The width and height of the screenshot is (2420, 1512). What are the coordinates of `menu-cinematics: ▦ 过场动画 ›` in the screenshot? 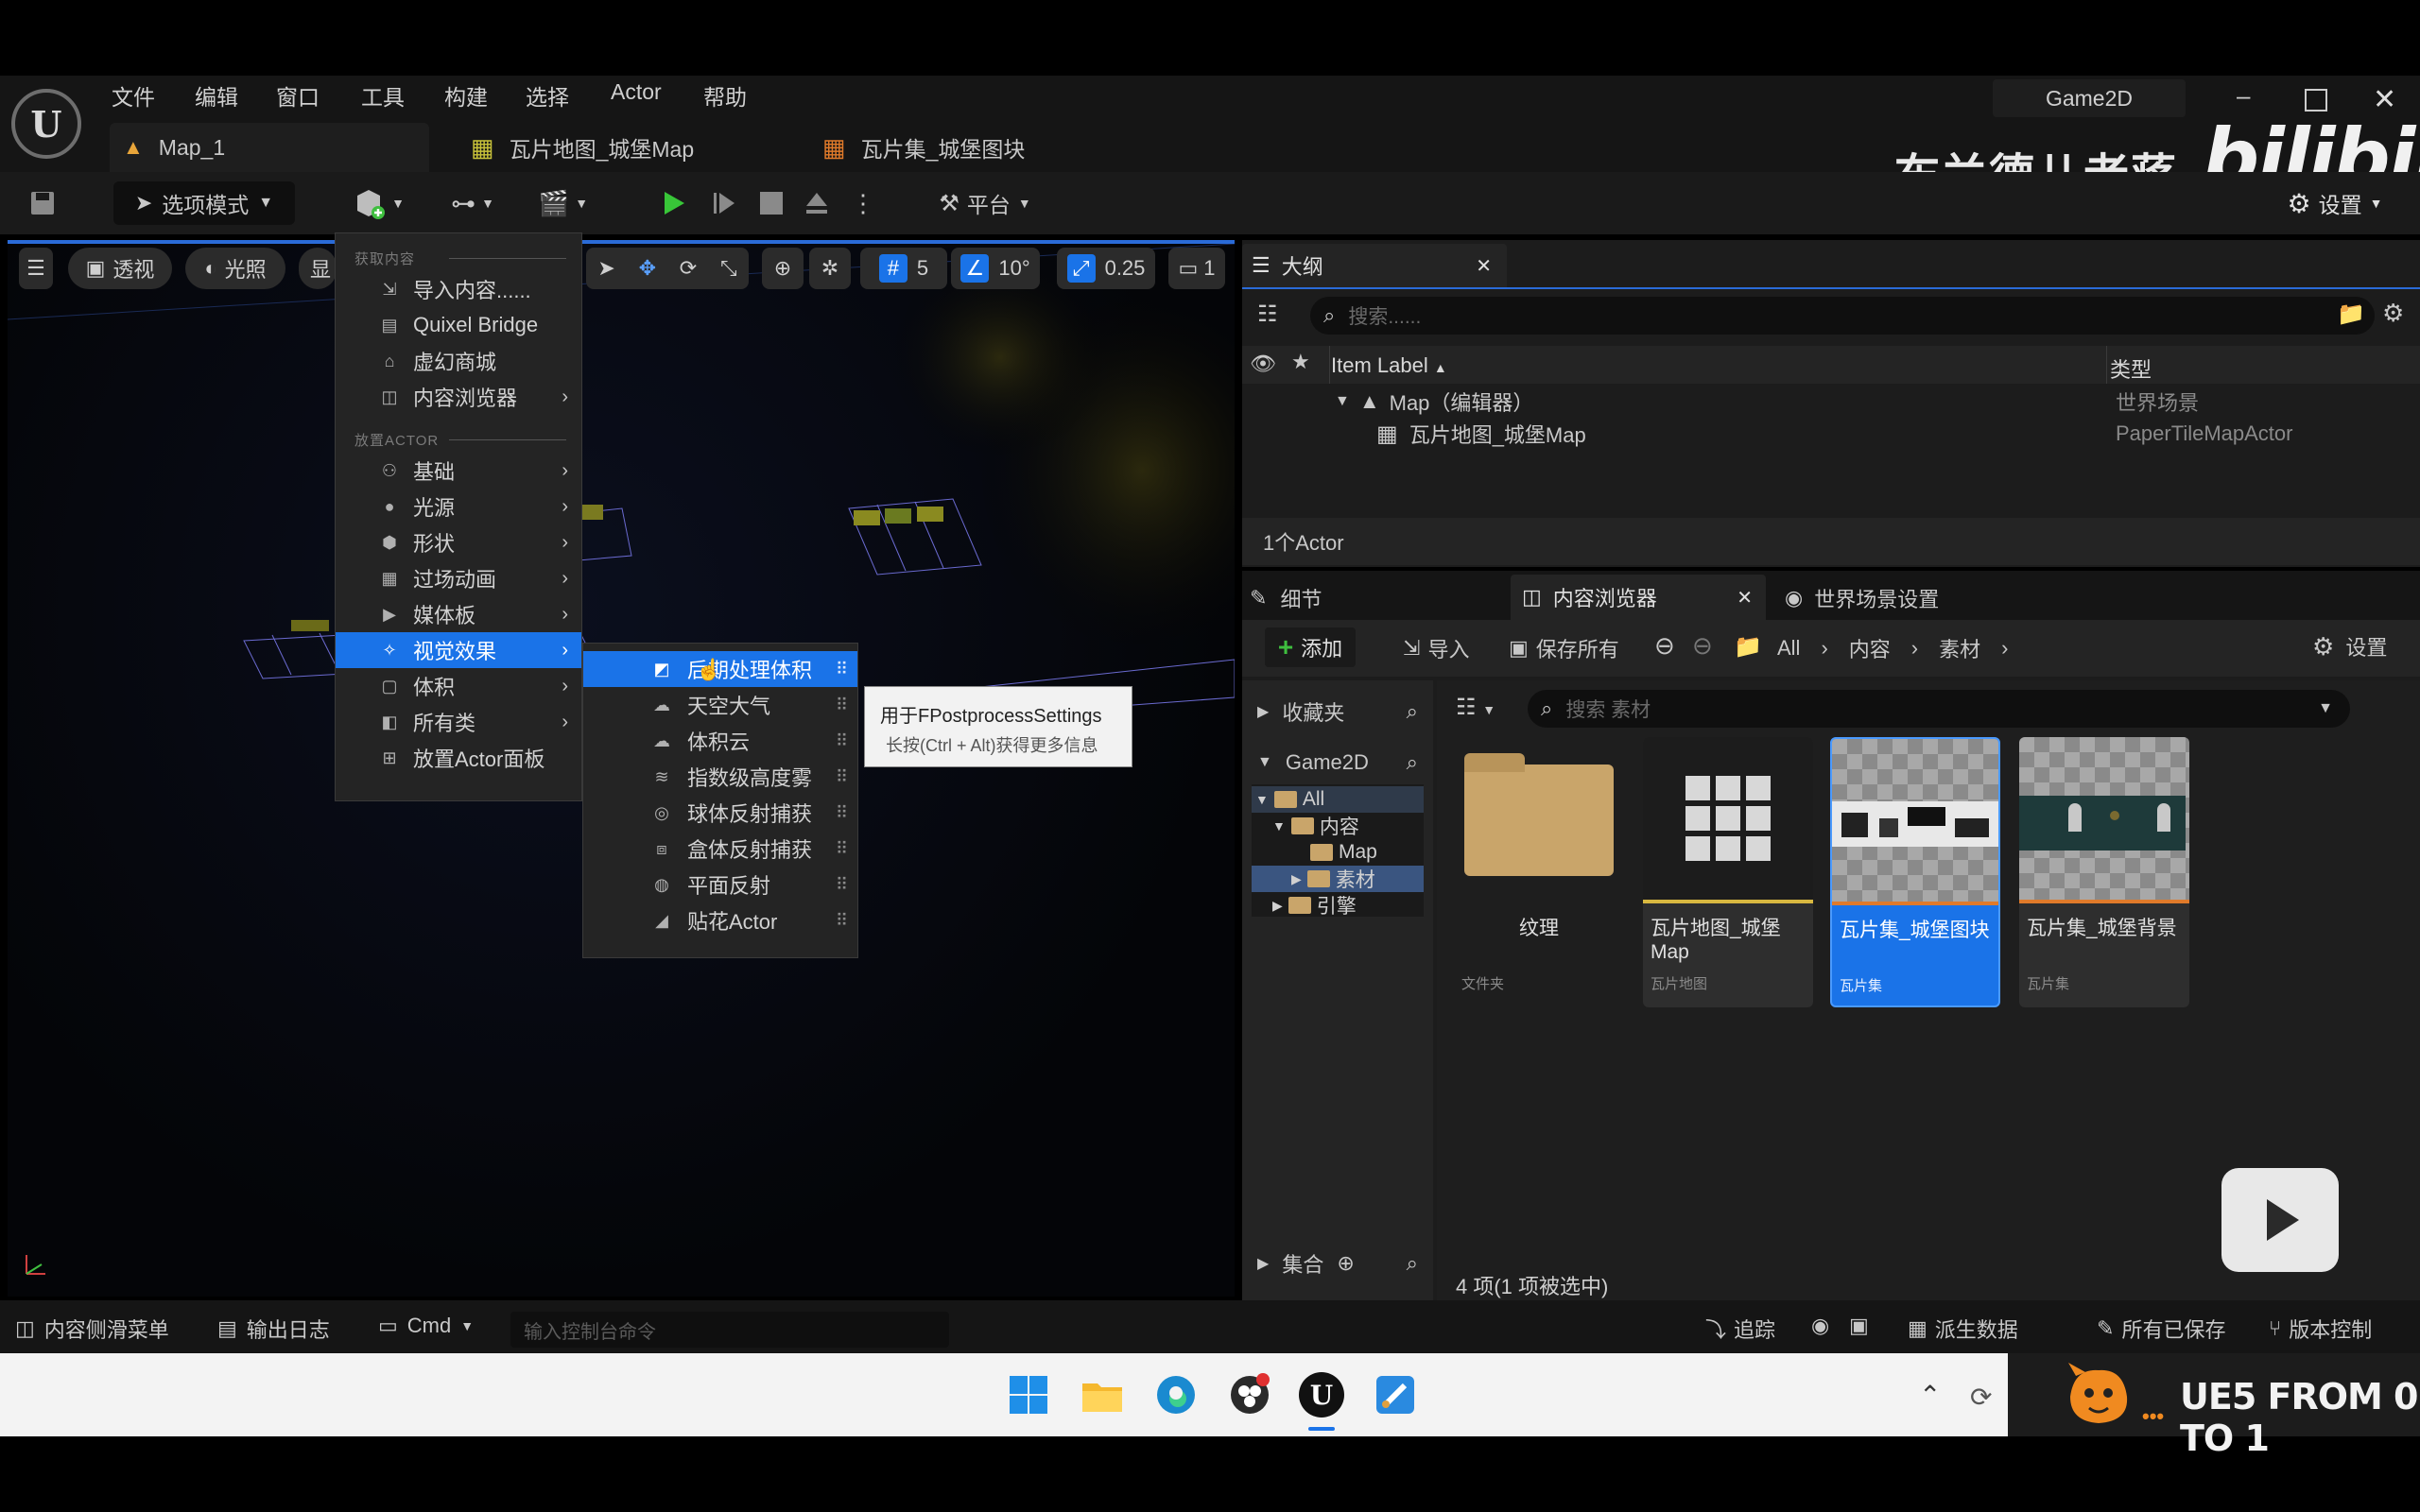 It's located at (458, 578).